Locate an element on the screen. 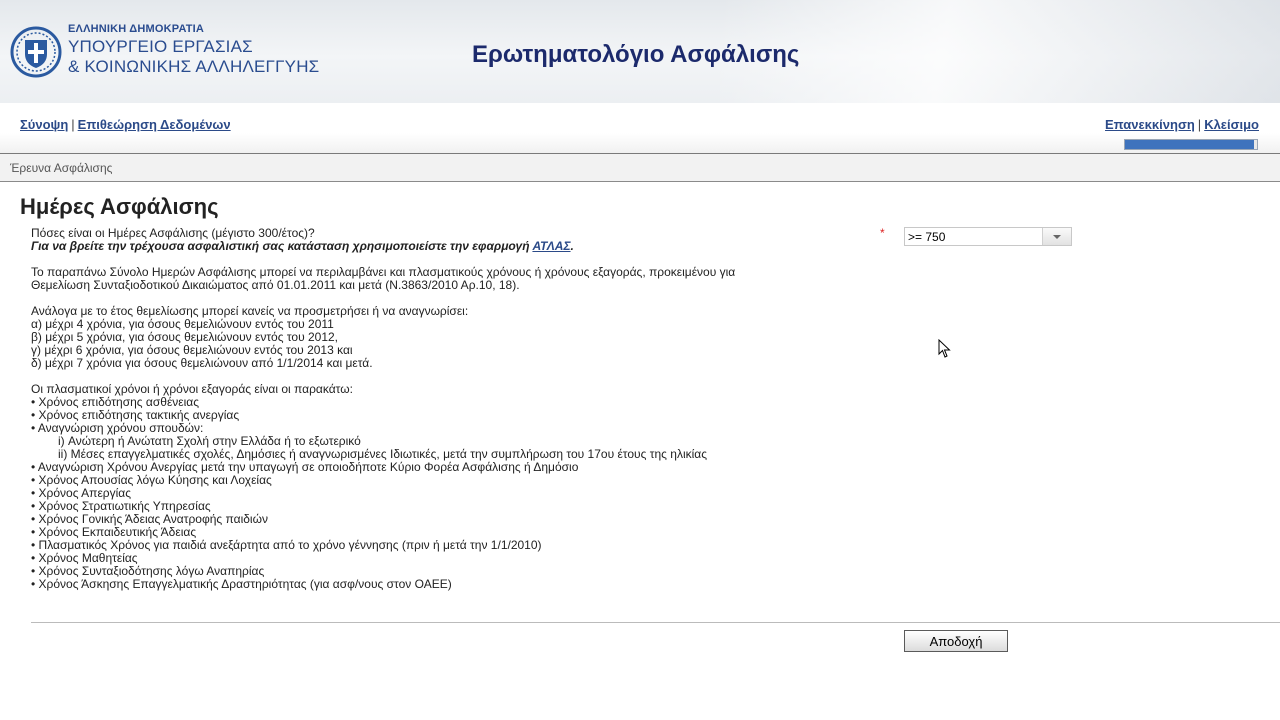 This screenshot has height=720, width=1280. app-title: Ερωτηματολόγιο Ασφάλισης is located at coordinates (636, 54).